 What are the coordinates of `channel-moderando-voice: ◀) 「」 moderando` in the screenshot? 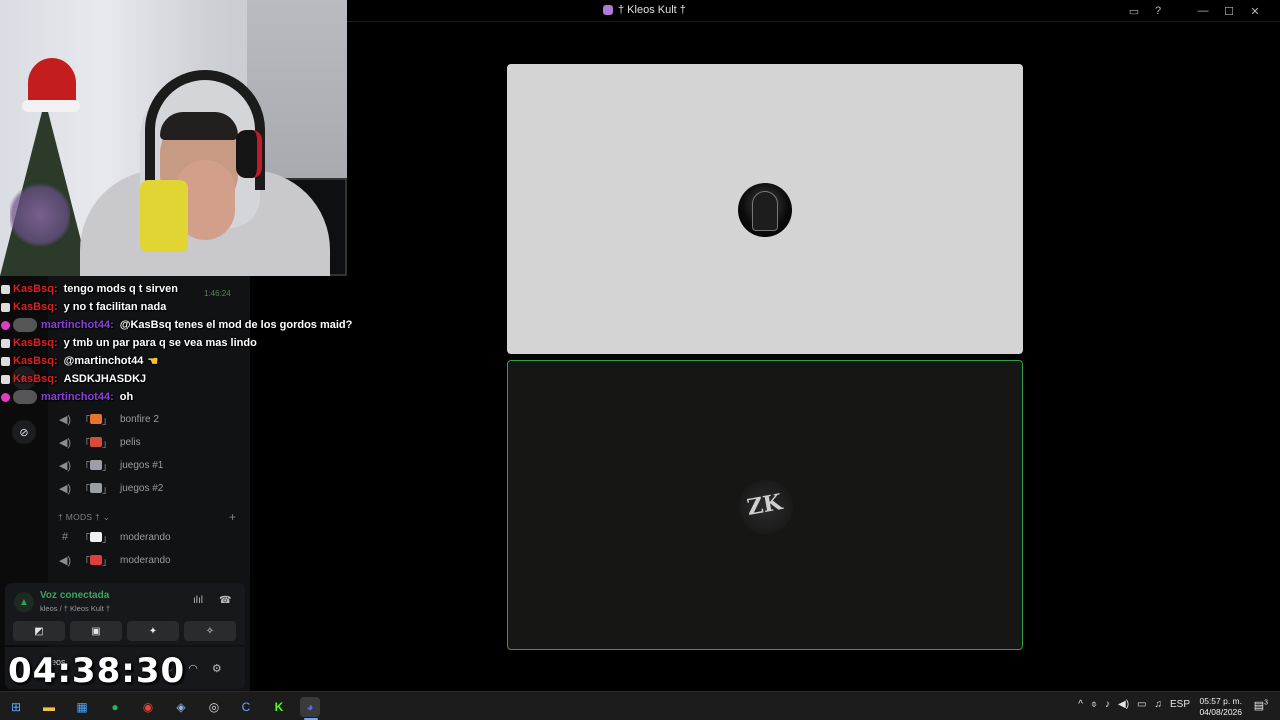 It's located at (114, 560).